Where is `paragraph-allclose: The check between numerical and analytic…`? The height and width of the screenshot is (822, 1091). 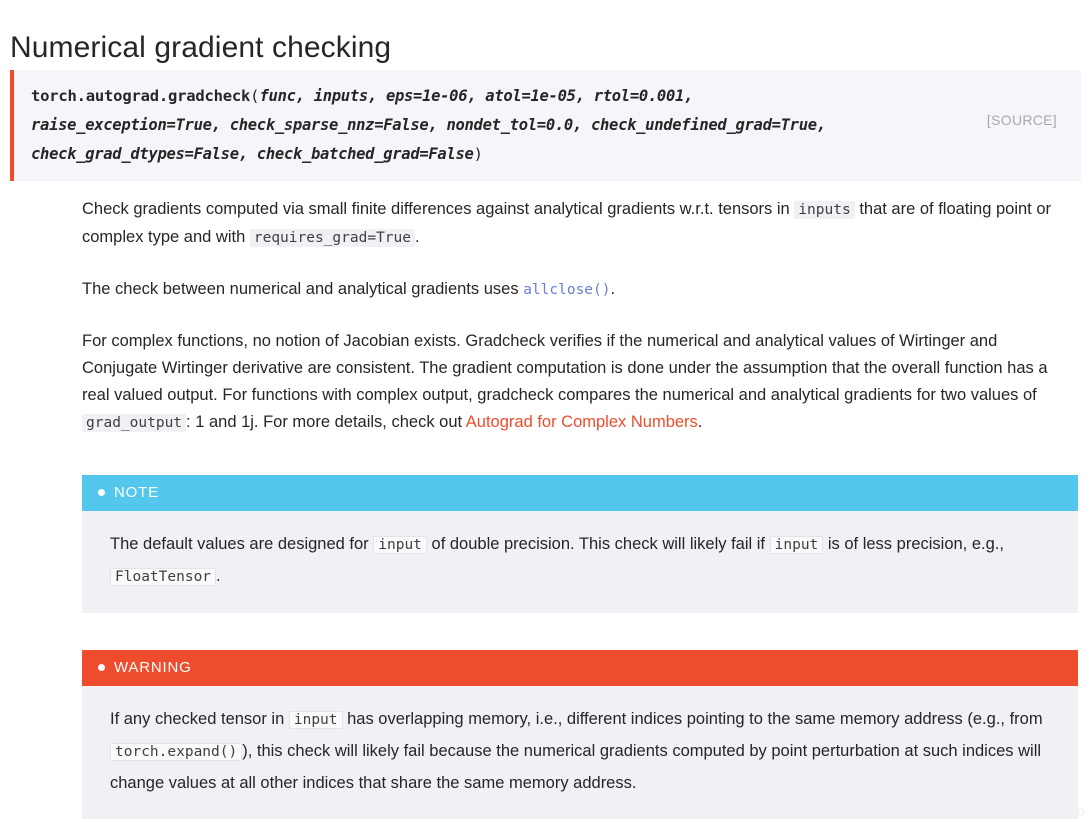
paragraph-allclose: The check between numerical and analytic… is located at coordinates (577, 290).